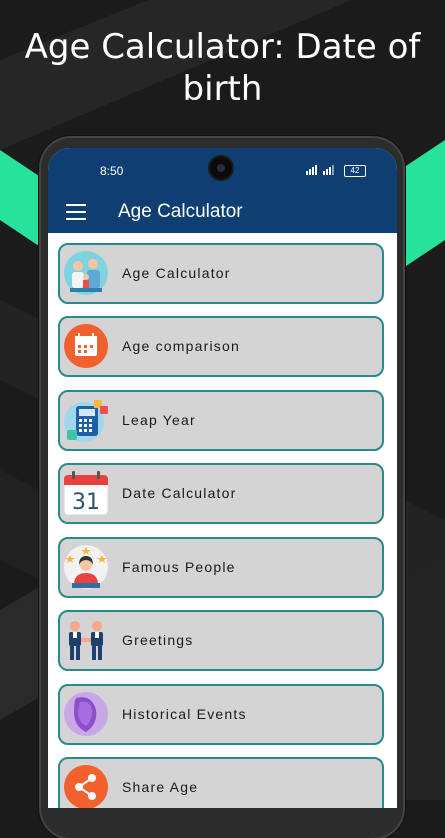 The height and width of the screenshot is (838, 445). Describe the element at coordinates (311, 170) in the screenshot. I see `signal-icon` at that location.